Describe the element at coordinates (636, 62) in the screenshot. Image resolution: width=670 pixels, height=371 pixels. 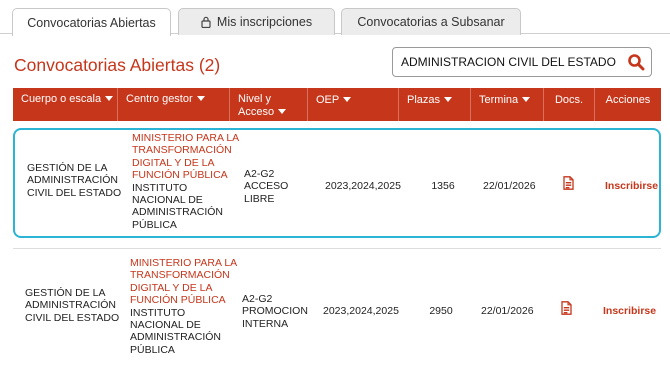
I see `search-icon` at that location.